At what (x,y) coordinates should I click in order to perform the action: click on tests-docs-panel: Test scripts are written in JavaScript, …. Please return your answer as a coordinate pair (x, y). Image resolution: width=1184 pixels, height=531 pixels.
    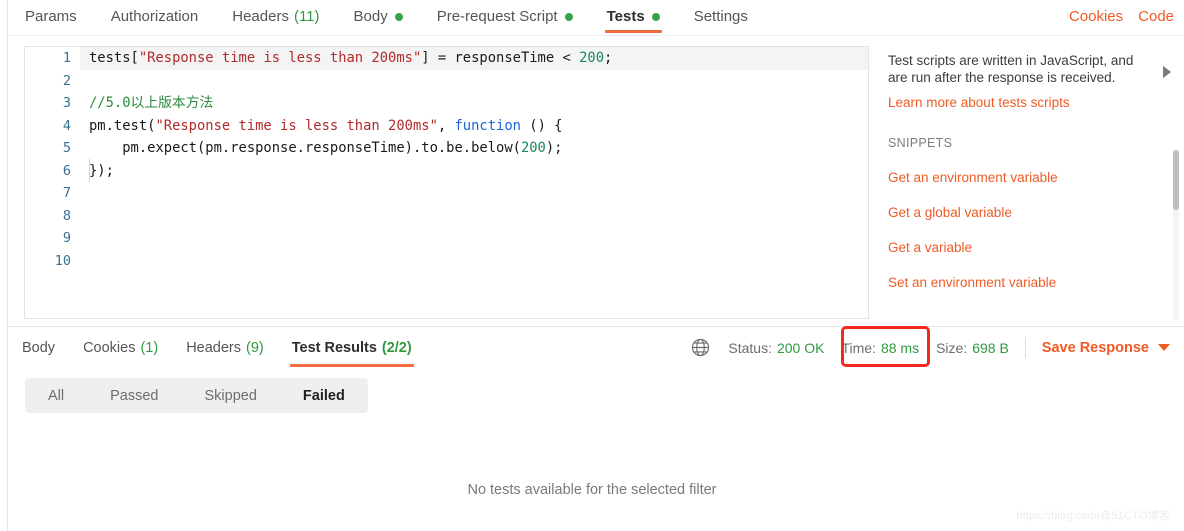
    Looking at the image, I should click on (1024, 171).